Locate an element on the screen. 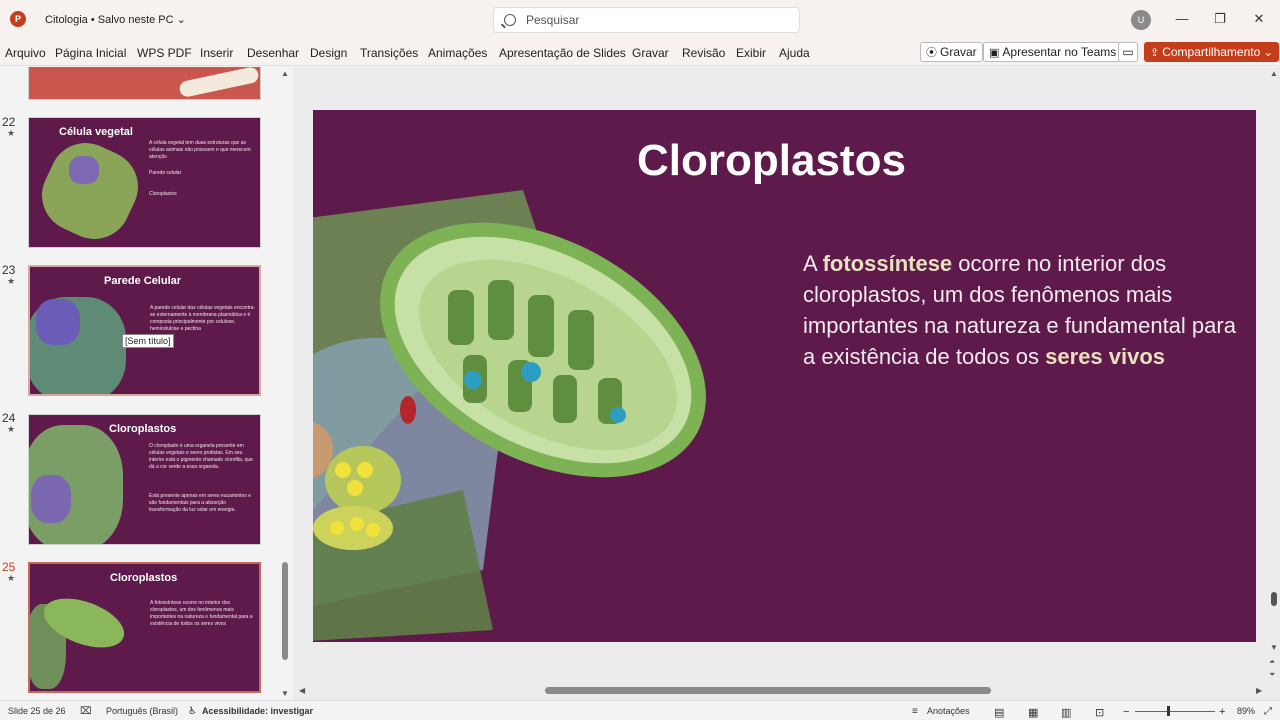 The image size is (1280, 720). tab-ajuda: Ajuda is located at coordinates (794, 53).